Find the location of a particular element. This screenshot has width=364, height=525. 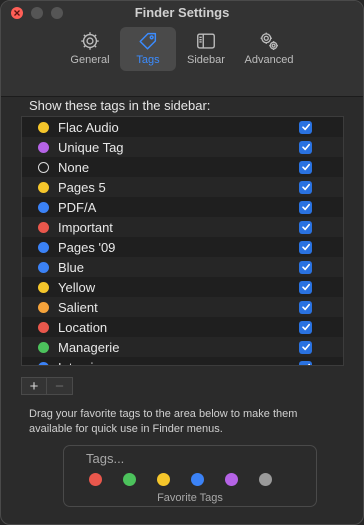

tag-name: Flac Audio is located at coordinates (88, 127).